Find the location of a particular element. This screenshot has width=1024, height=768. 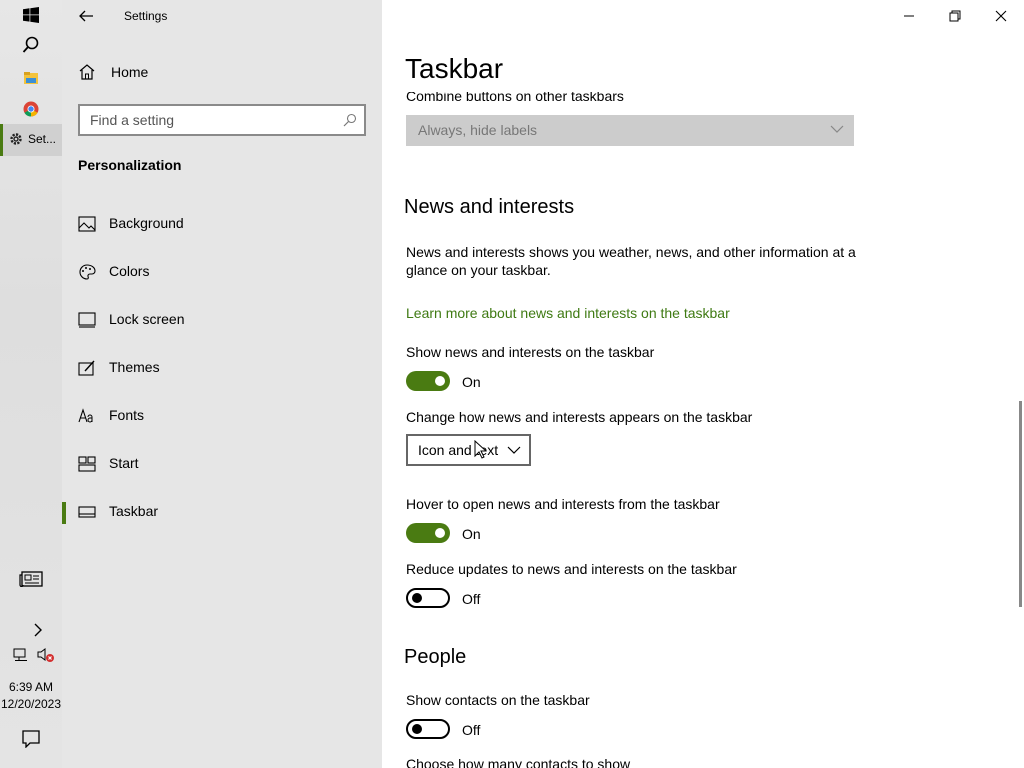

sidebar-item-lock-screen: Lock screen is located at coordinates (222, 320).